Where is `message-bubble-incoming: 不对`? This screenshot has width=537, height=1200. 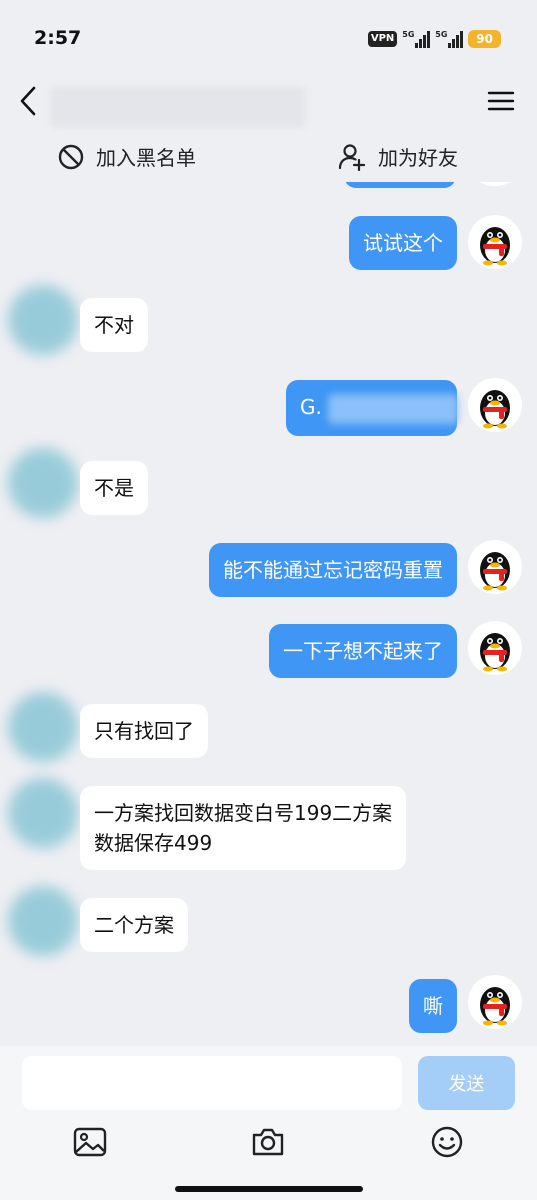
message-bubble-incoming: 不对 is located at coordinates (114, 325).